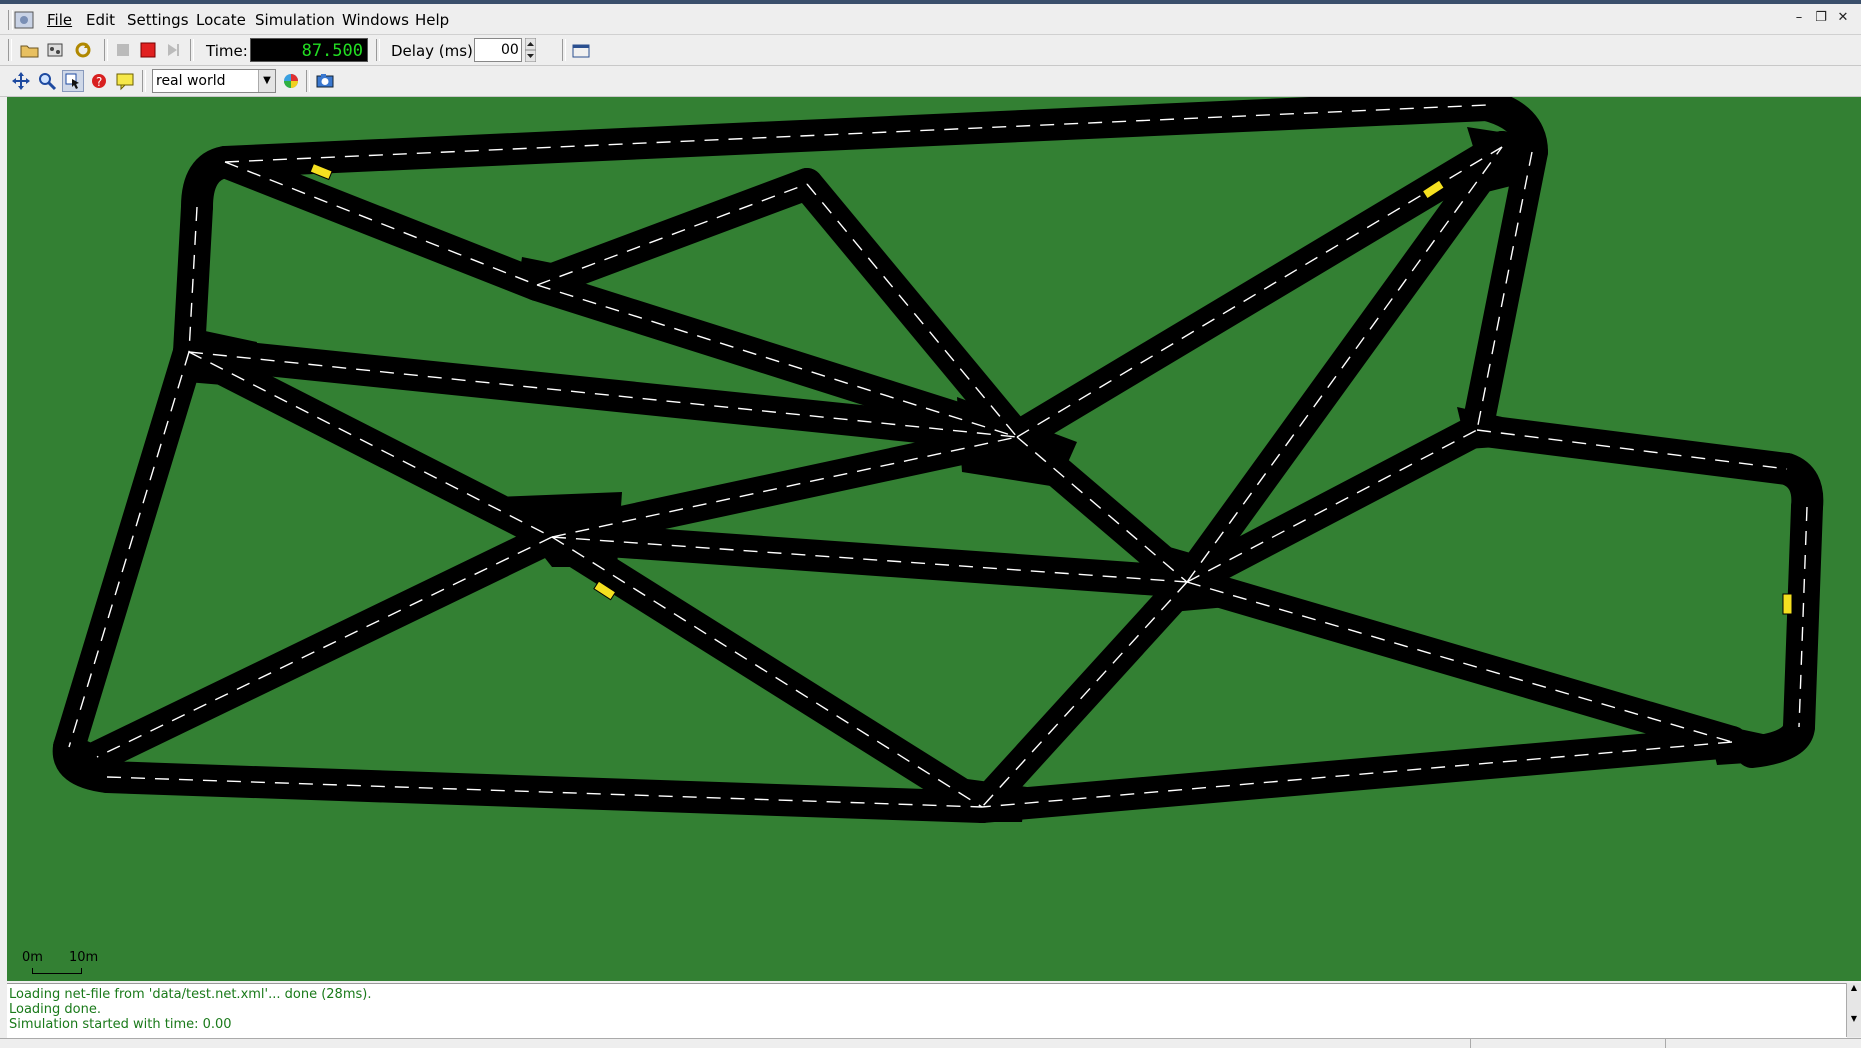 Image resolution: width=1861 pixels, height=1048 pixels. I want to click on start-button, so click(123, 50).